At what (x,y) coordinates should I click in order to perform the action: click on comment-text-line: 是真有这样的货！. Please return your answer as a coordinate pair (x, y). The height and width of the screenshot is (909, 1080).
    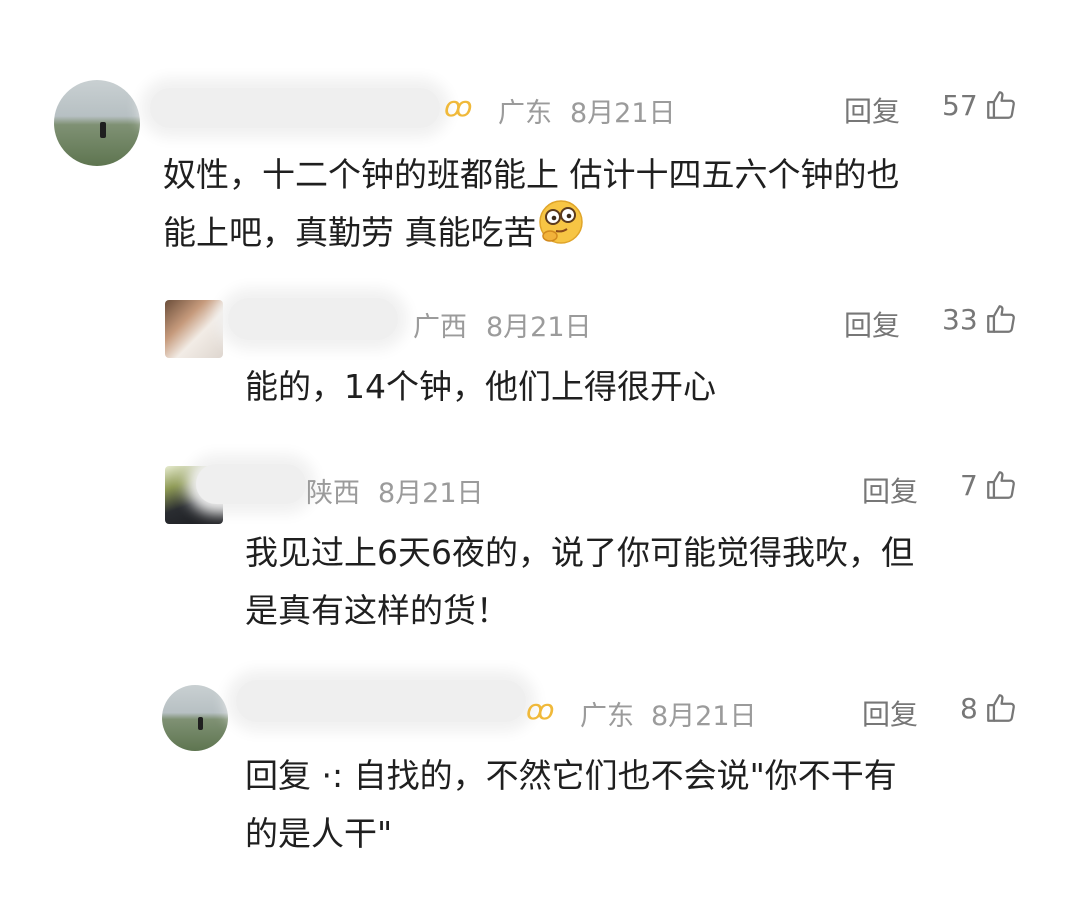
    Looking at the image, I should click on (377, 610).